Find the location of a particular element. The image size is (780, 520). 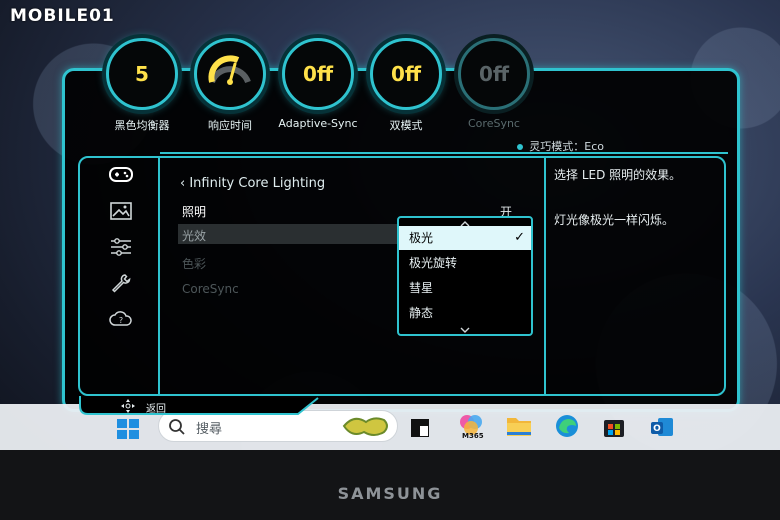

effect-dropdown: 极光 ✓ 极光旋转 彗星 静态 is located at coordinates (465, 276).